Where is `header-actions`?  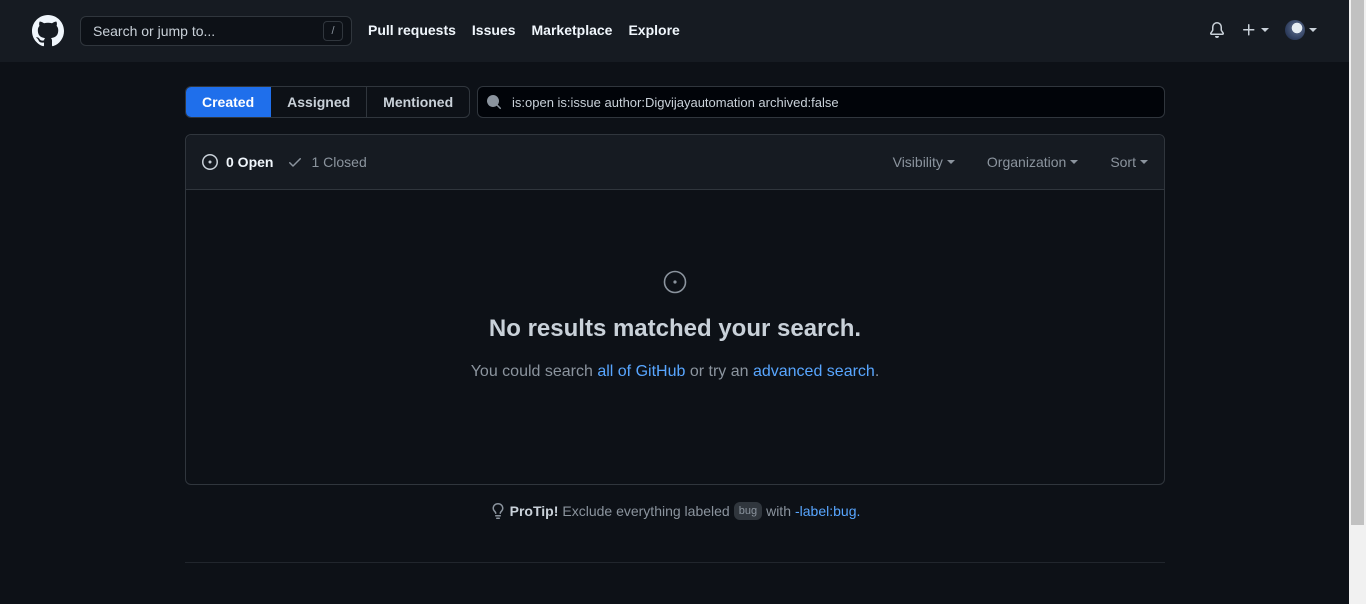
header-actions is located at coordinates (1263, 30).